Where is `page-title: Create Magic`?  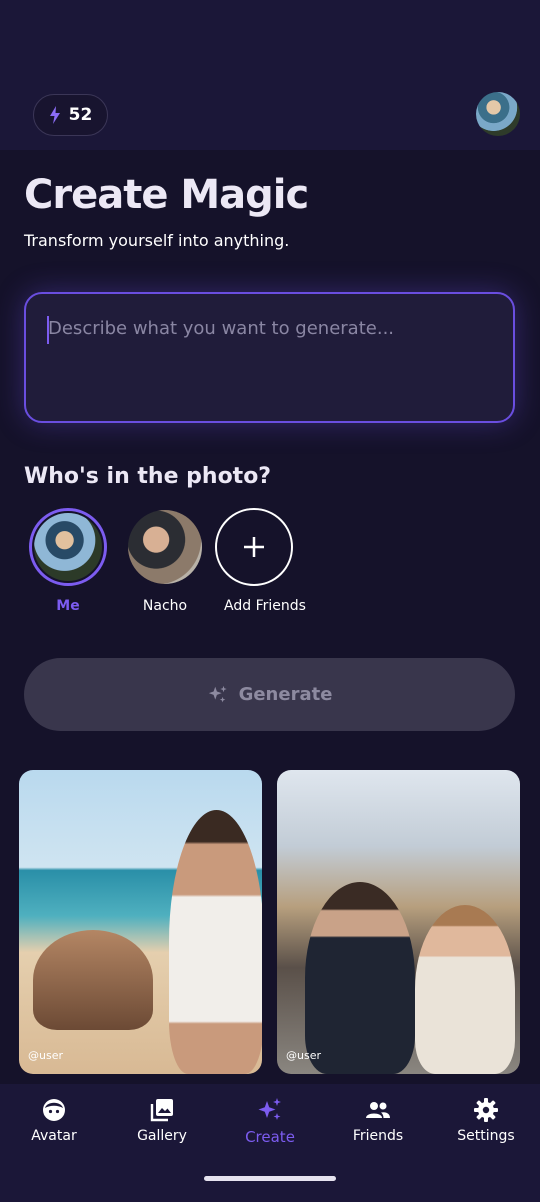 page-title: Create Magic is located at coordinates (166, 195).